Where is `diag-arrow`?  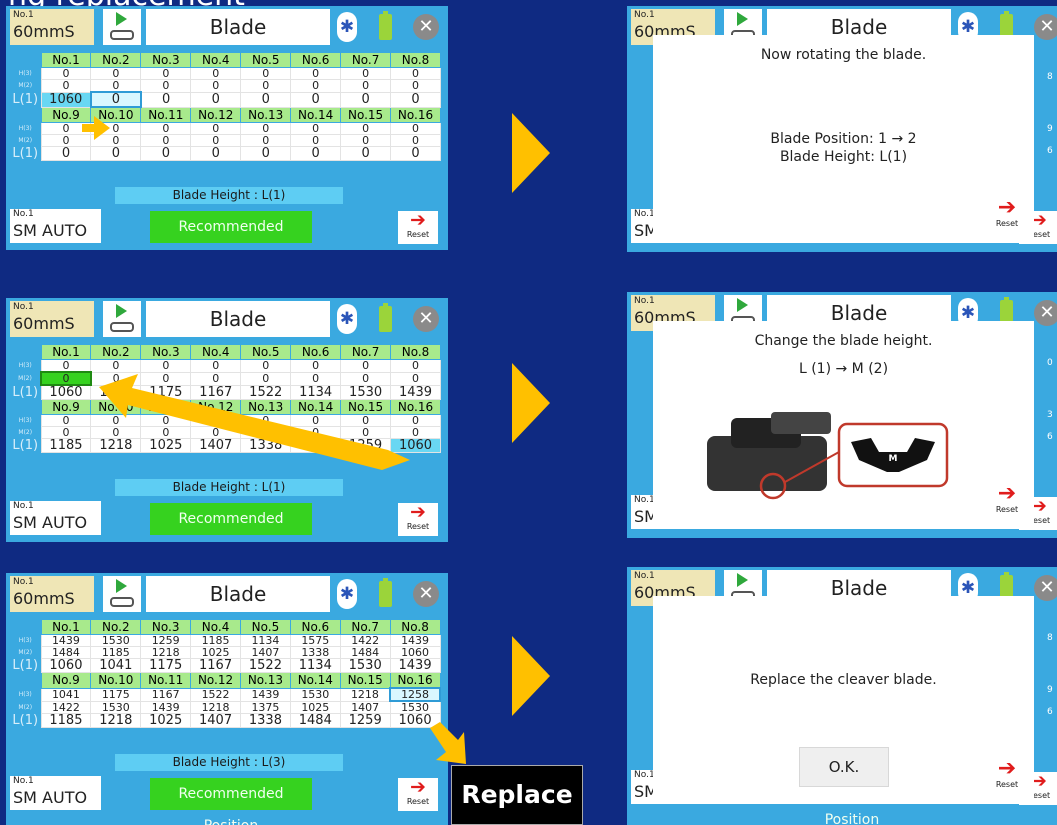
diag-arrow is located at coordinates (448, 743).